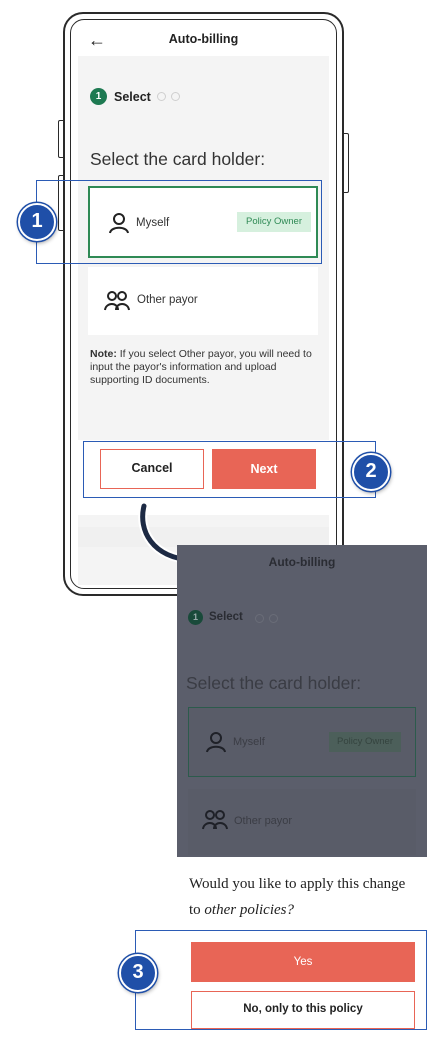 The width and height of the screenshot is (427, 1041). I want to click on option-other-payor-card-dimmed: Other payor, so click(302, 822).